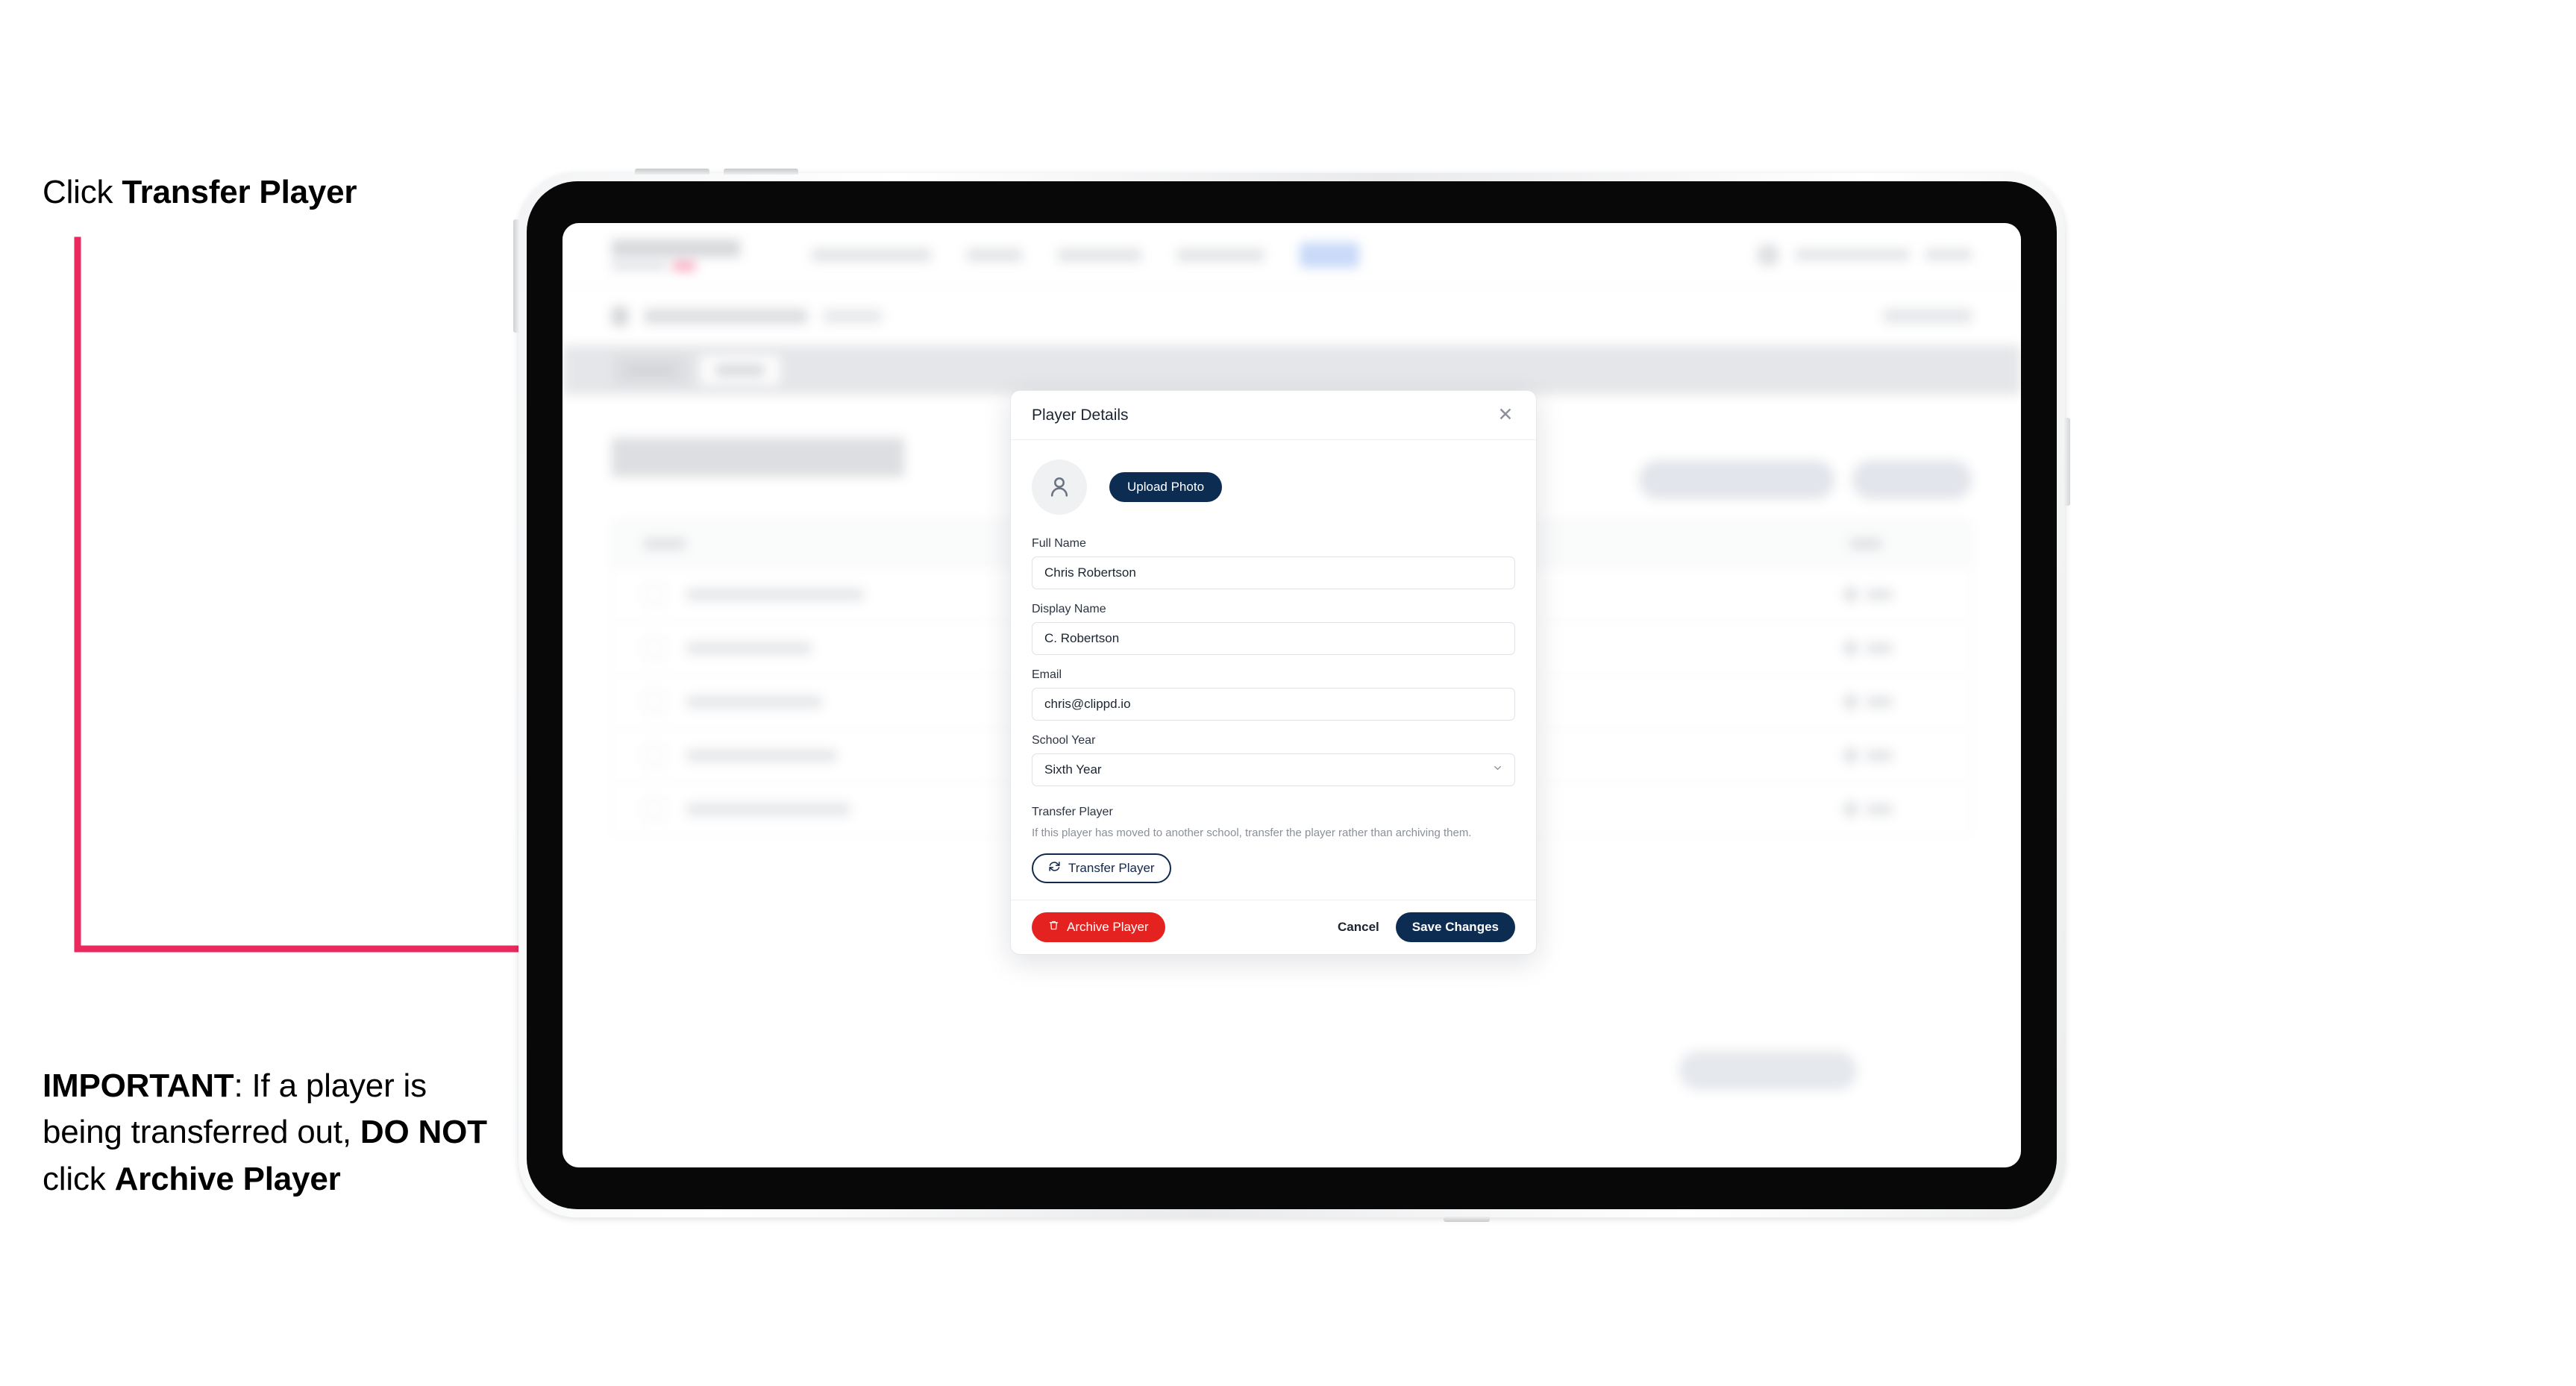 The image size is (2576, 1386). Describe the element at coordinates (240, 192) in the screenshot. I see `annotation-top-bold: Transfer Player` at that location.